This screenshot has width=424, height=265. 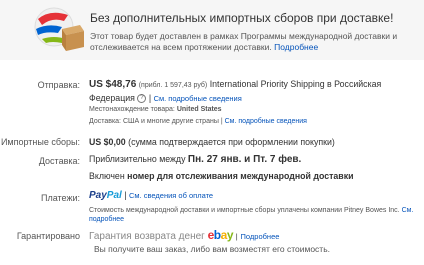 What do you see at coordinates (155, 109) in the screenshot?
I see `item-location: Местонахождение товара: United States` at bounding box center [155, 109].